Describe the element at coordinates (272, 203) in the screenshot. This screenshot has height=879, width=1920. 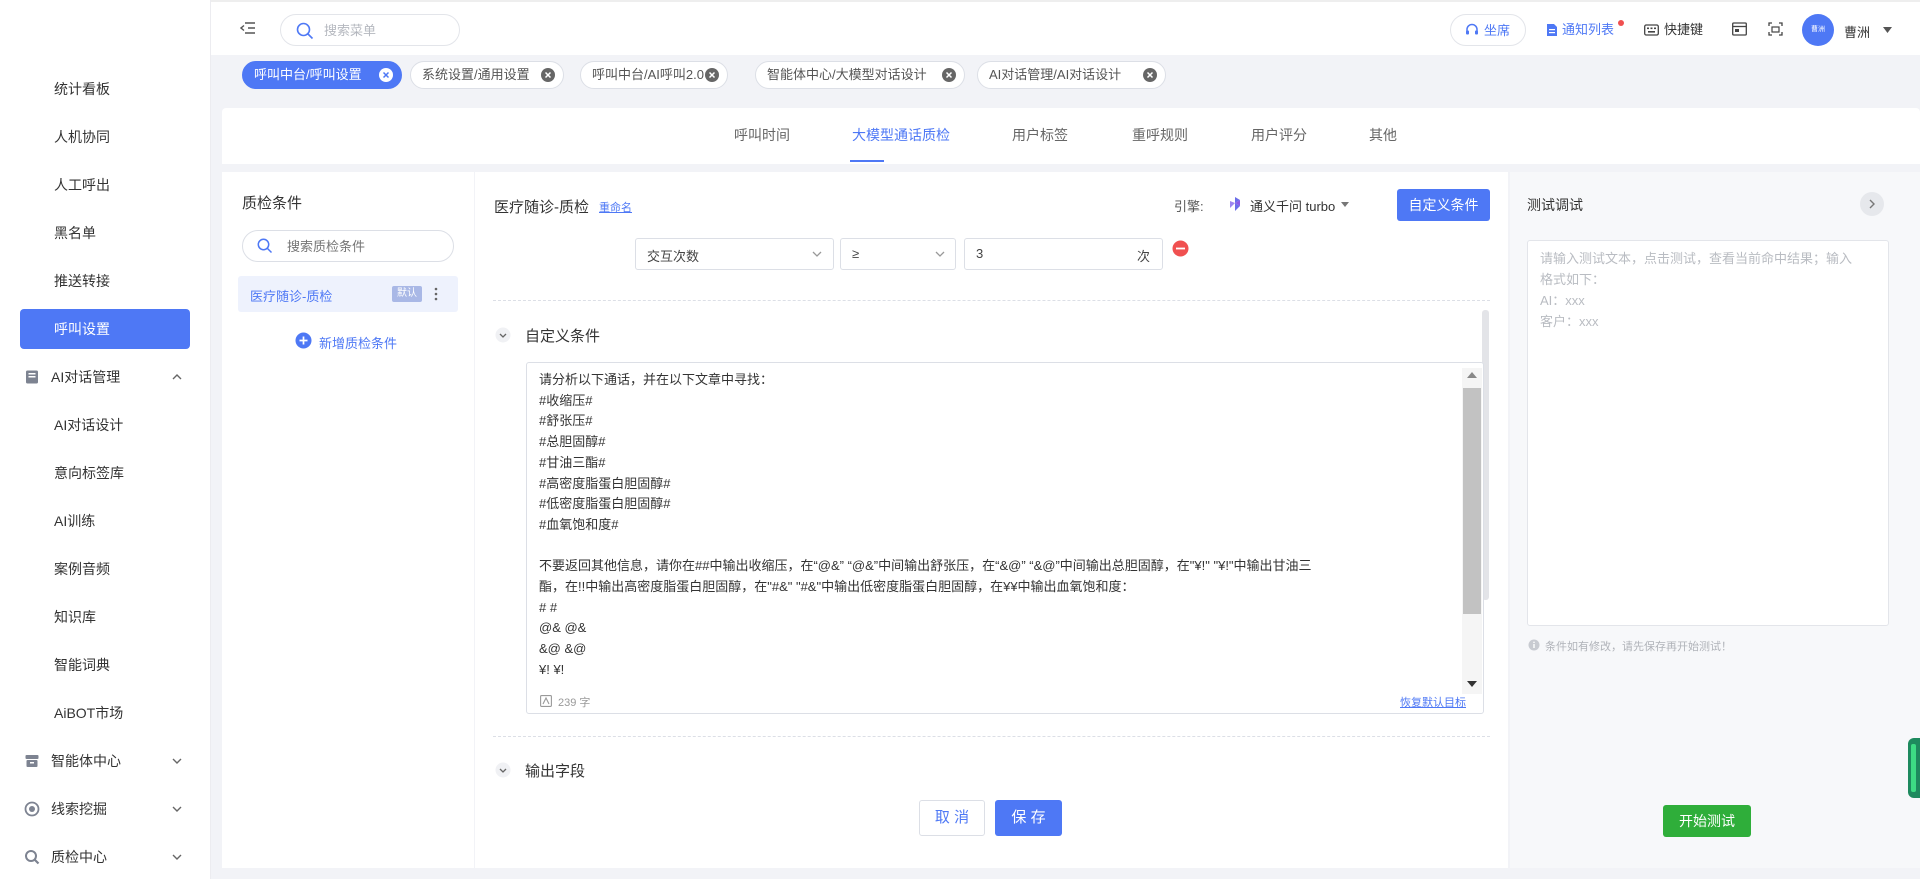
I see `panel-title: 质检条件` at that location.